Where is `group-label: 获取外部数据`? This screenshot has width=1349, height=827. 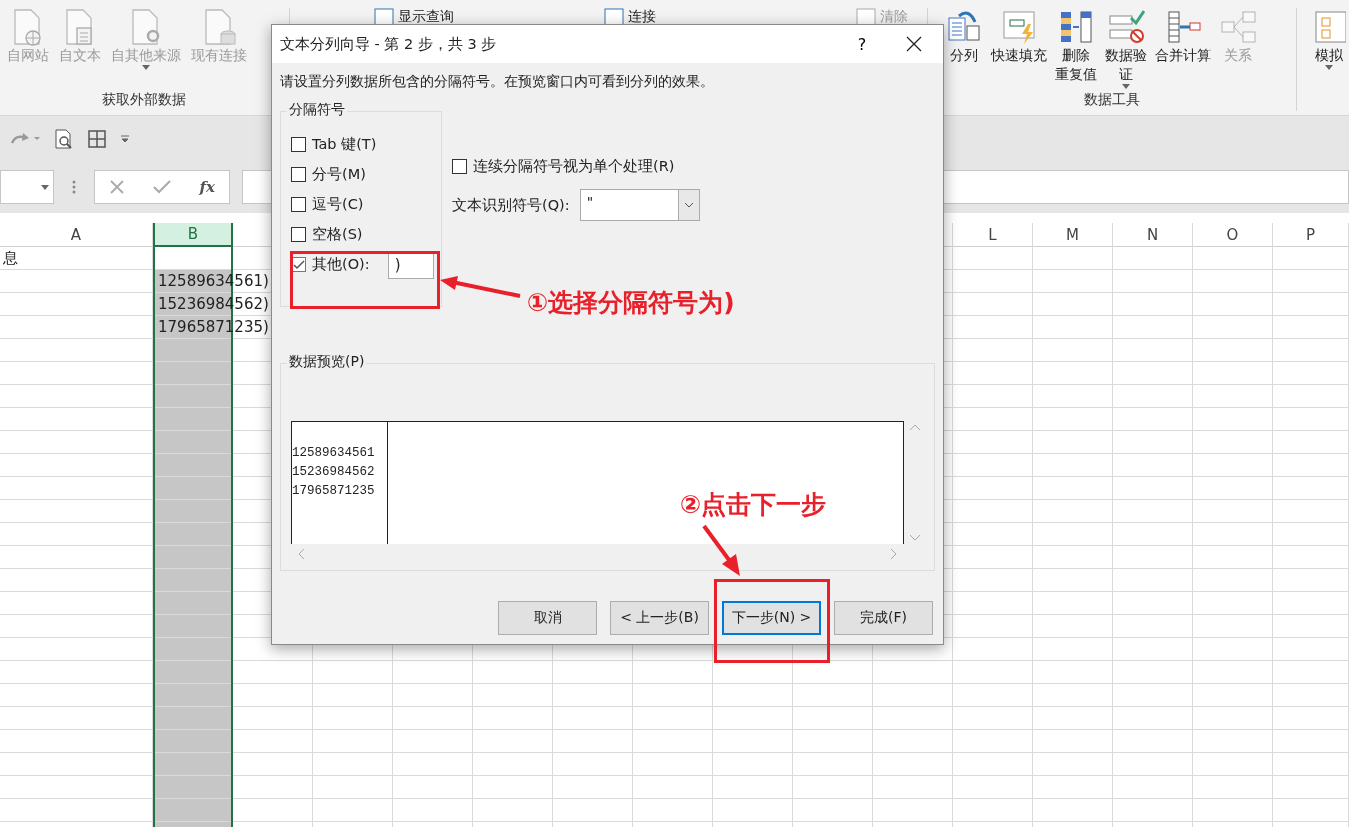 group-label: 获取外部数据 is located at coordinates (144, 100).